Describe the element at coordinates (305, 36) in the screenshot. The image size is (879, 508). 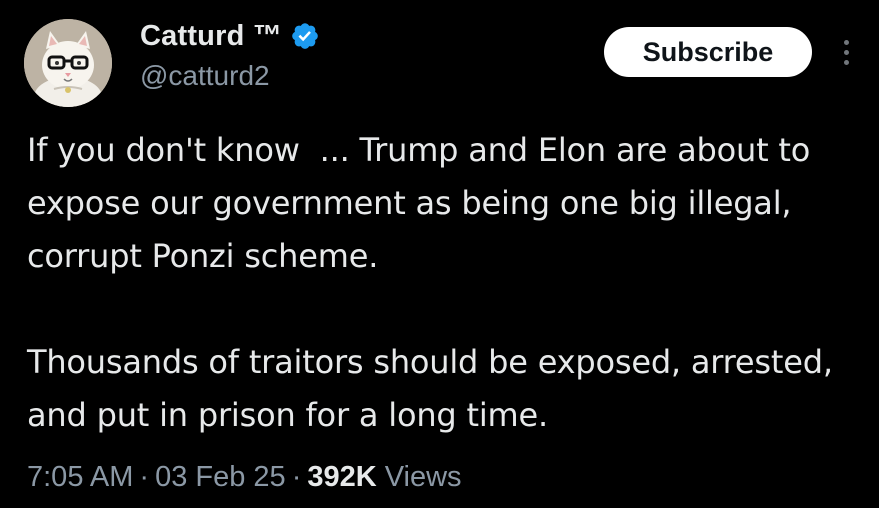
I see `verified-badge-icon` at that location.